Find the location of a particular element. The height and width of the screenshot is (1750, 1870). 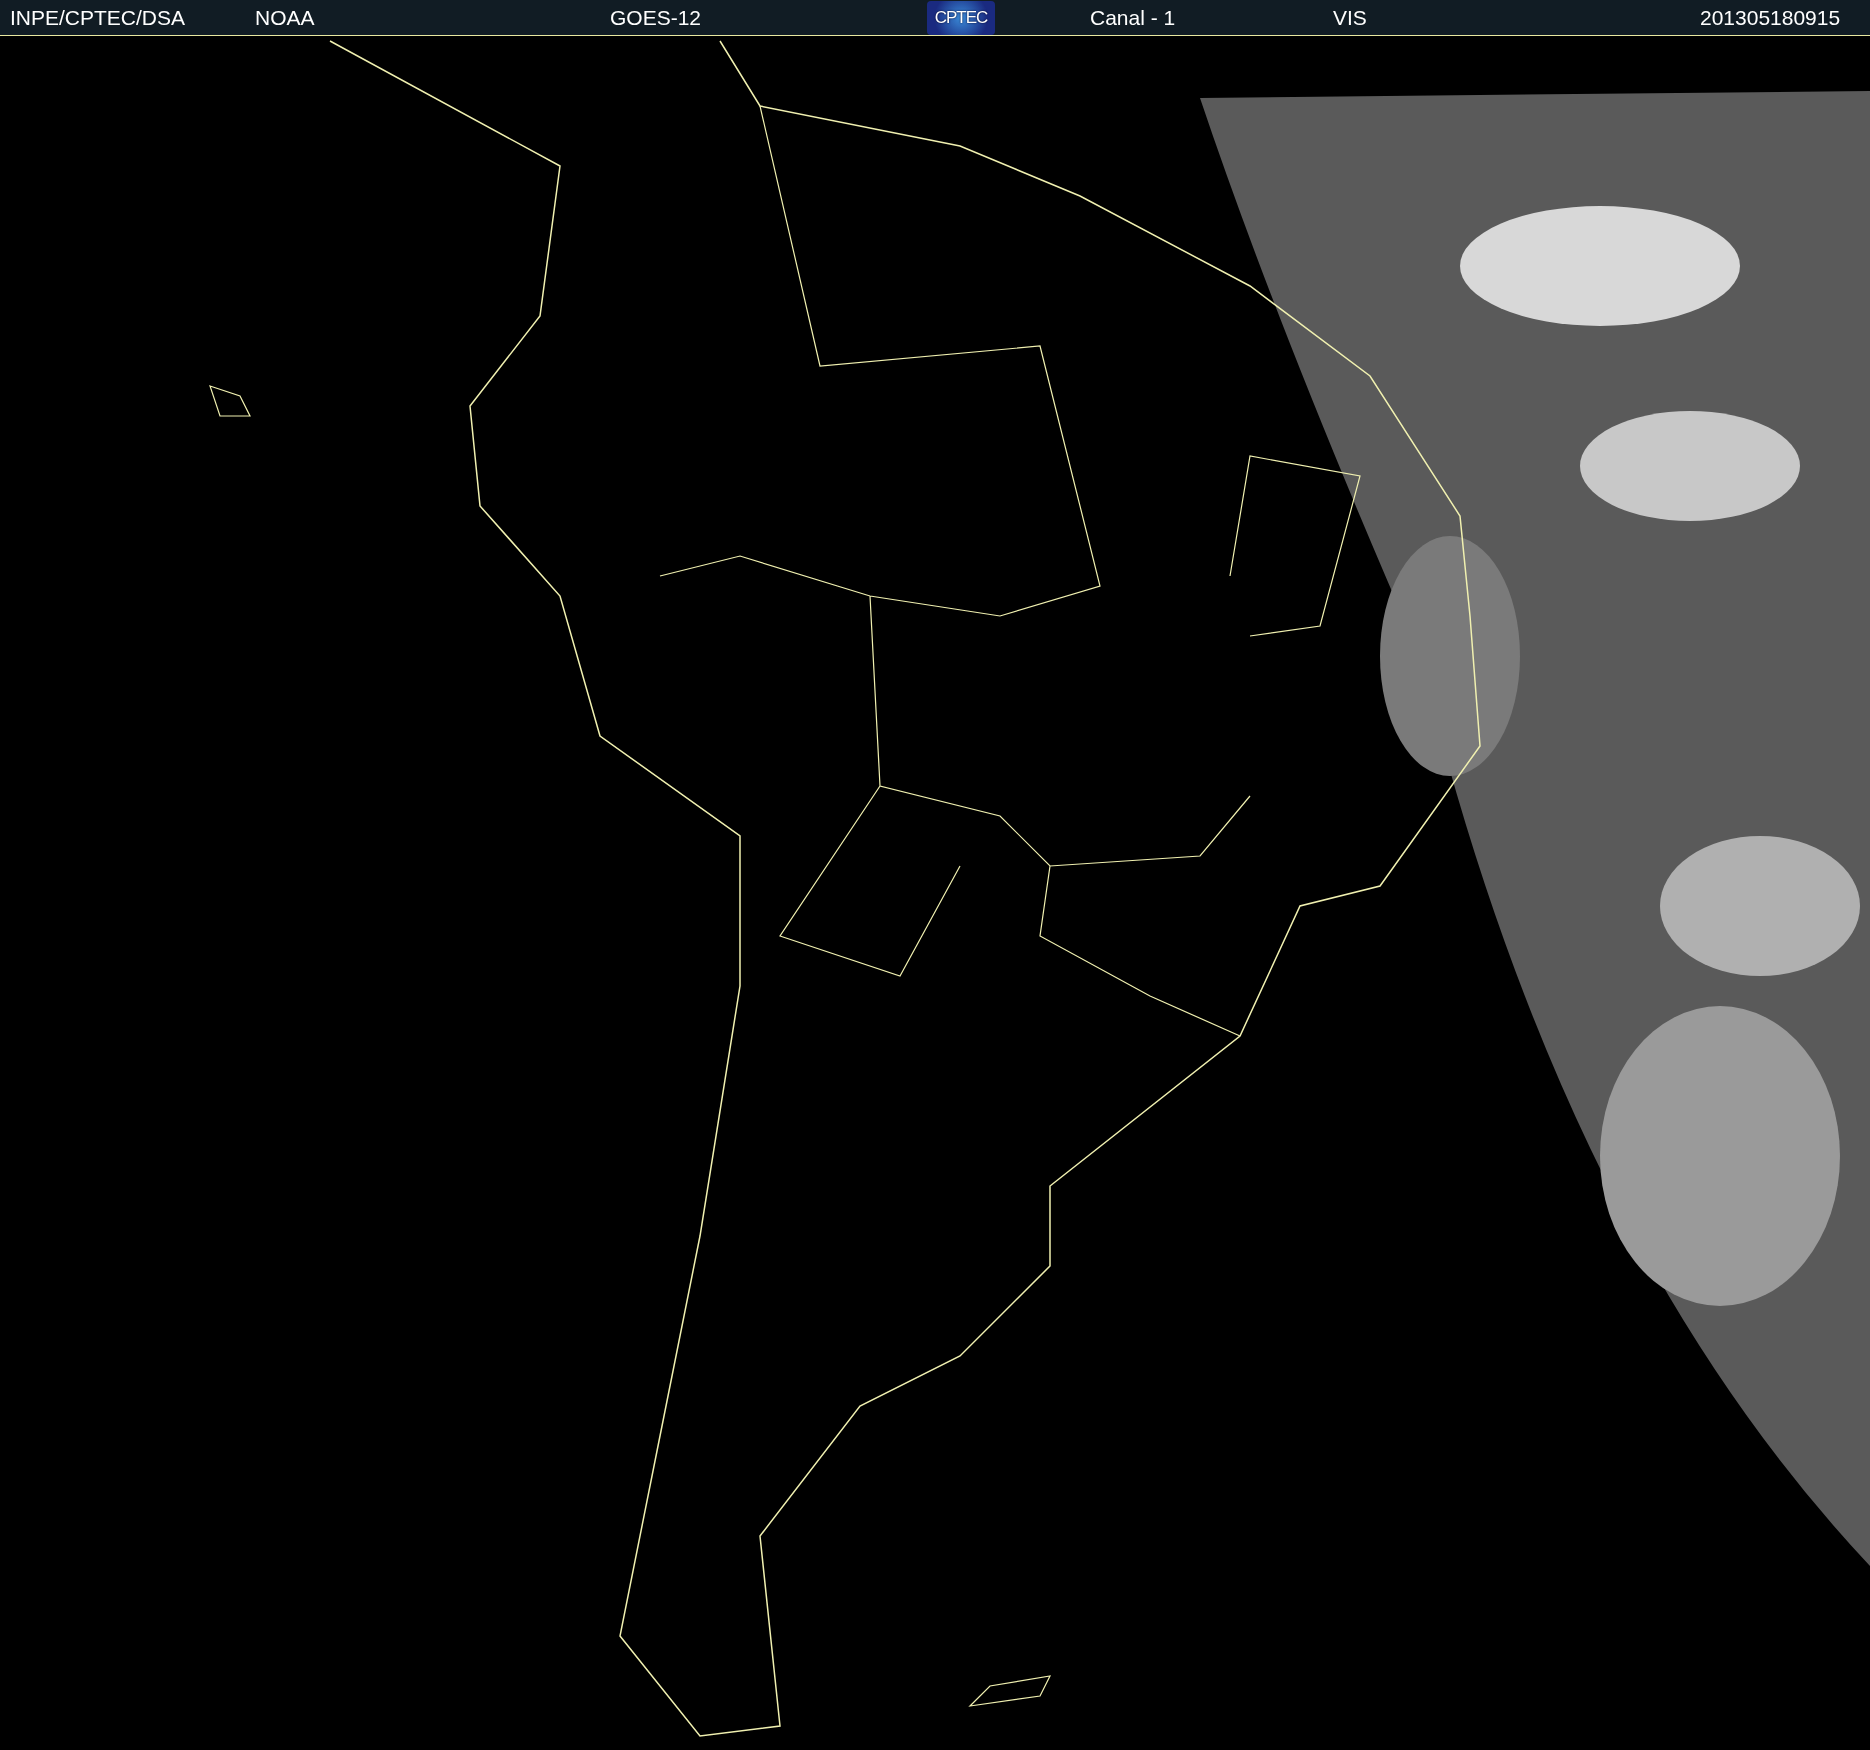

header-label: 201305180915 is located at coordinates (1770, 17).